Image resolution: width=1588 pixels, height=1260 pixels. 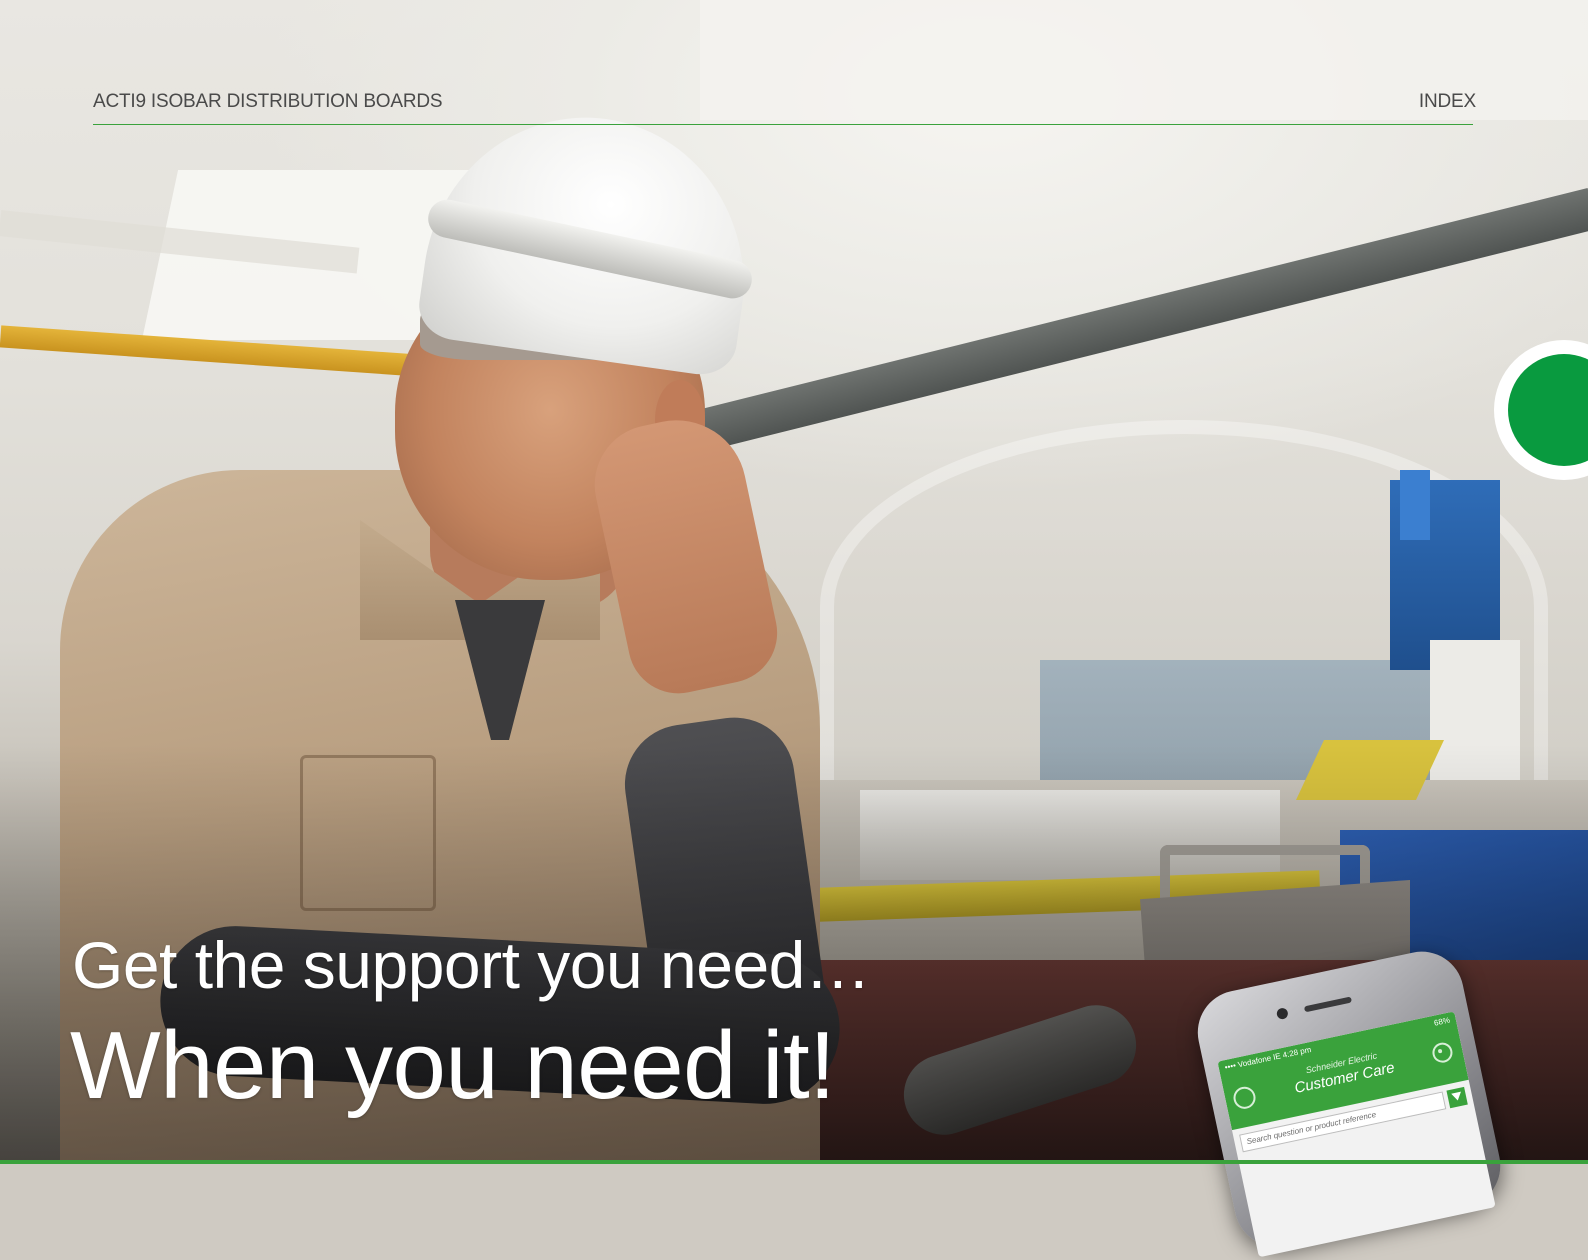 I want to click on status-battery: 68%, so click(x=1442, y=1021).